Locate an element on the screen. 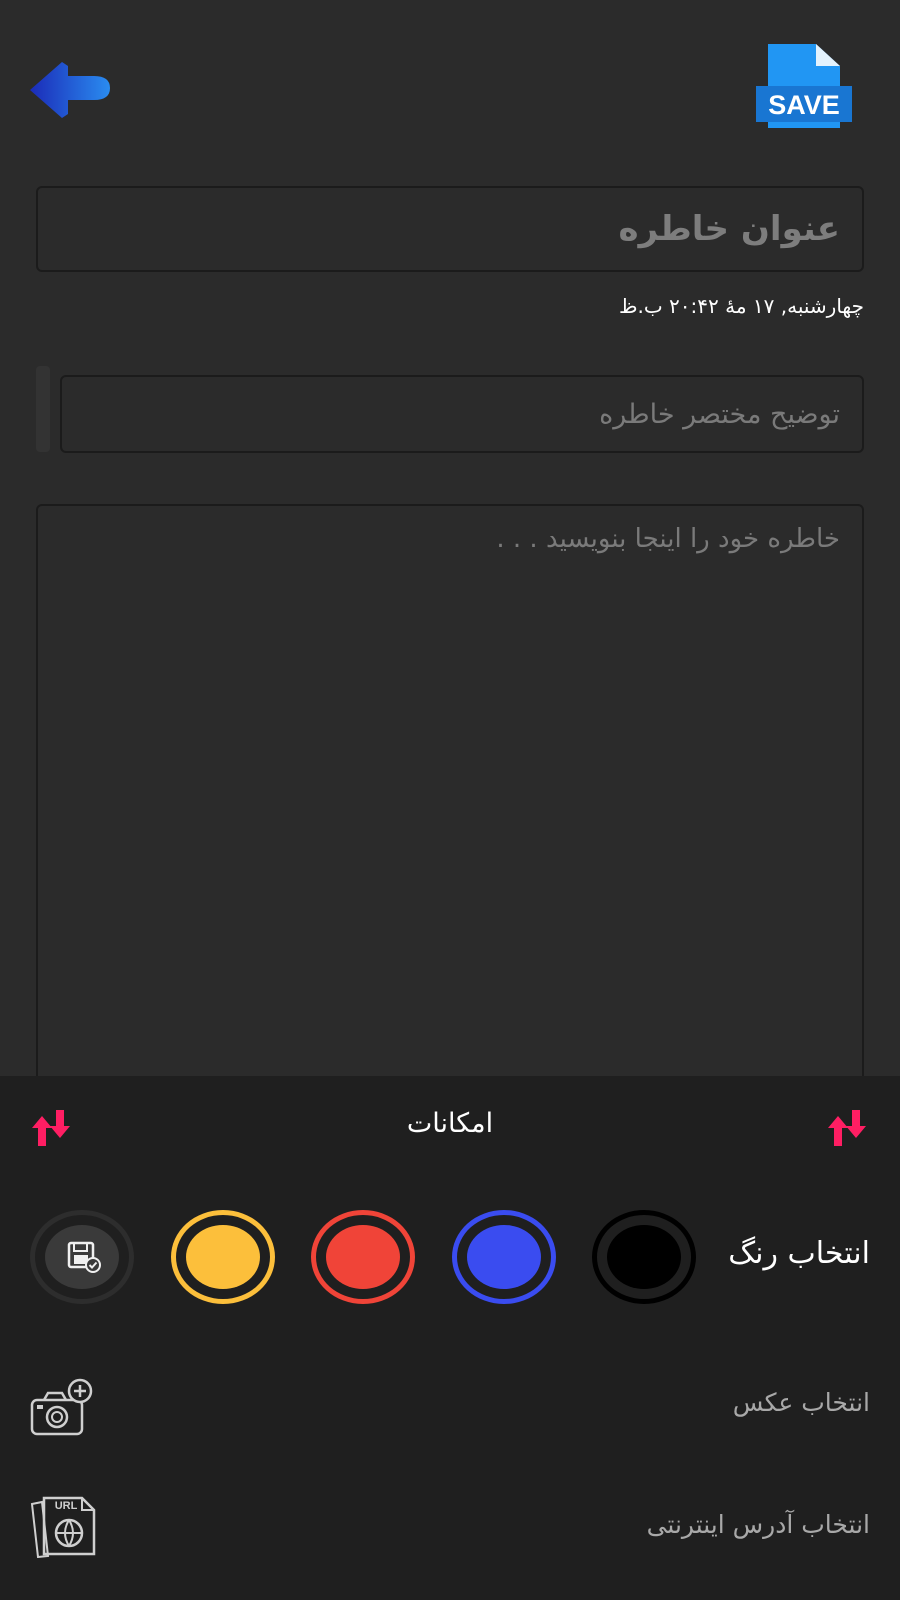 Image resolution: width=900 pixels, height=1600 pixels. description-handle is located at coordinates (43, 409).